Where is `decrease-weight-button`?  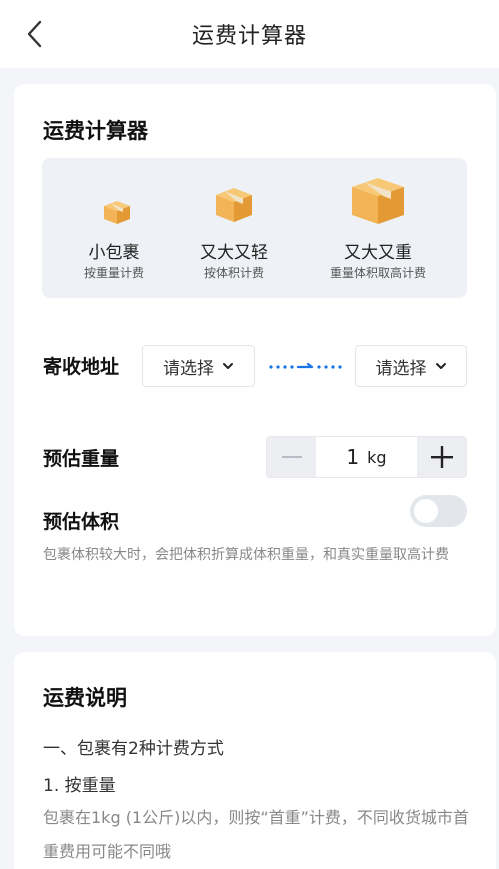
decrease-weight-button is located at coordinates (291, 457).